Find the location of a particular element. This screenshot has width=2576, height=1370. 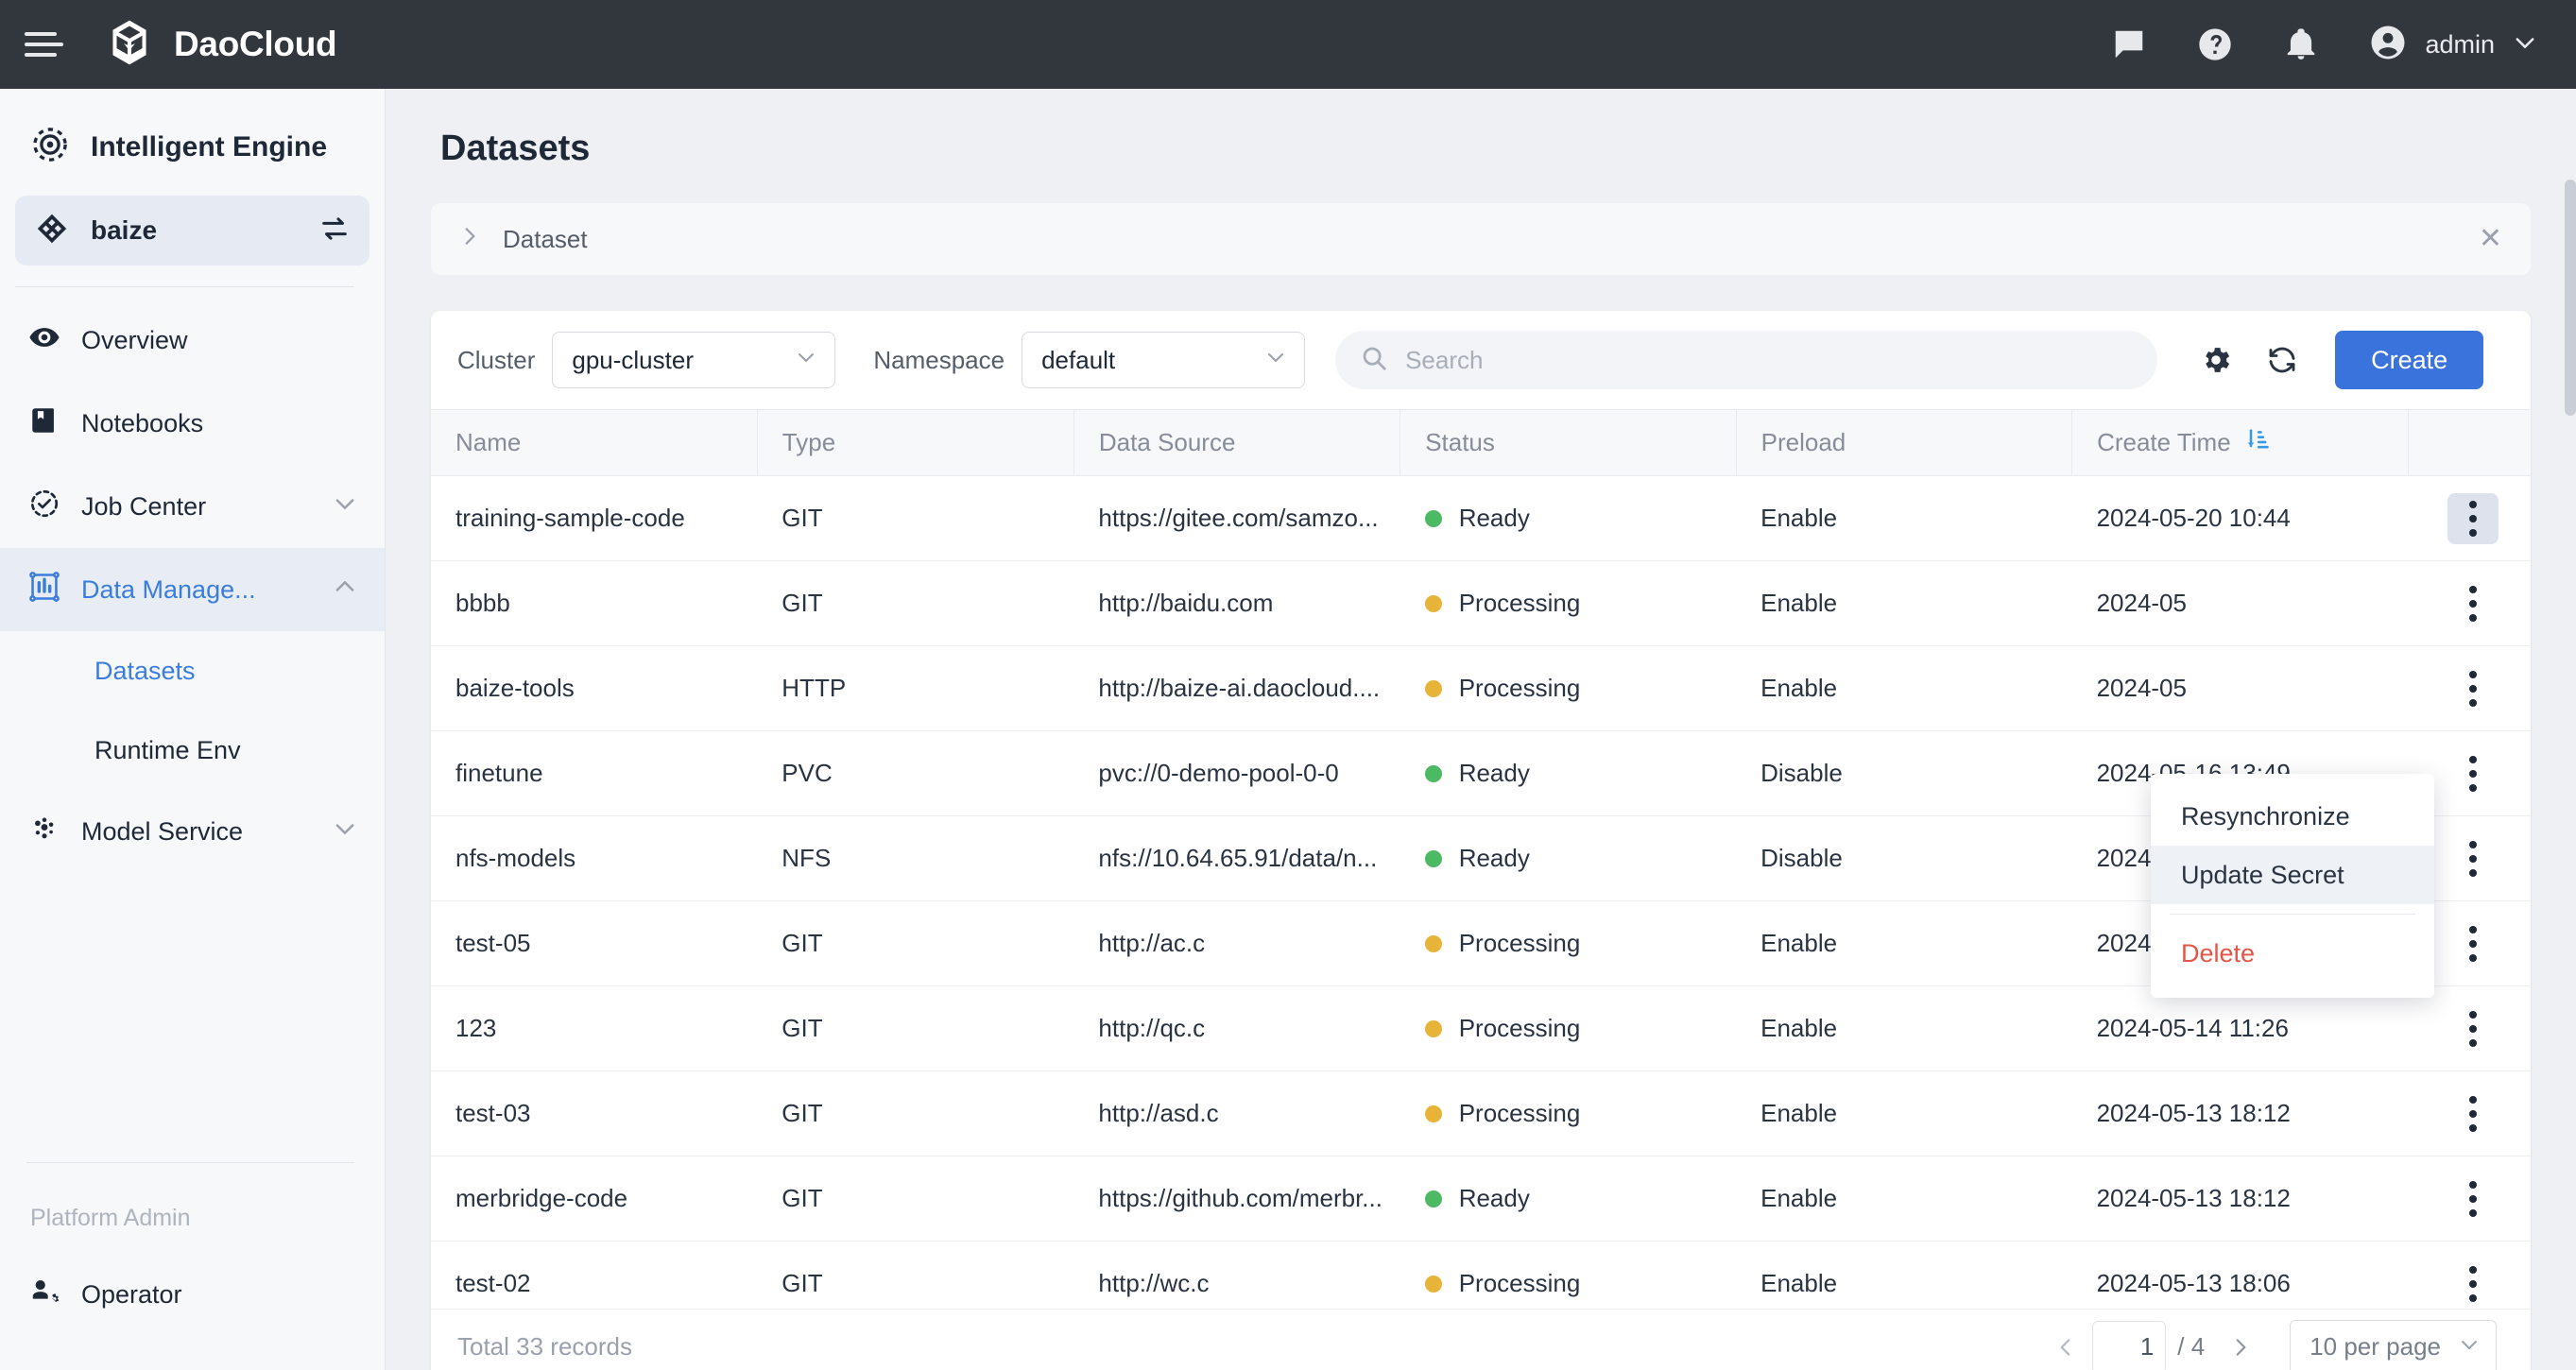

sidebar-item-label: Model Service is located at coordinates (162, 831).